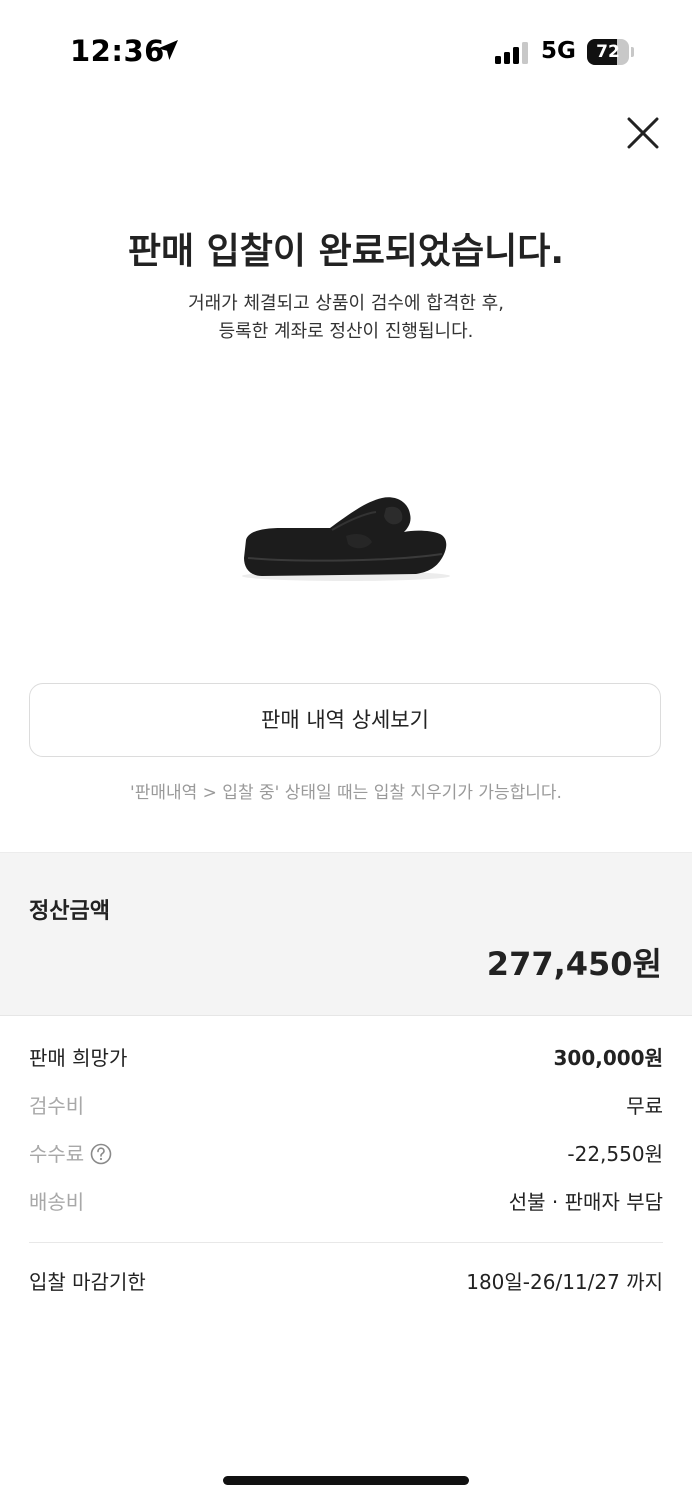 The image size is (692, 1500). I want to click on battery-tip, so click(632, 52).